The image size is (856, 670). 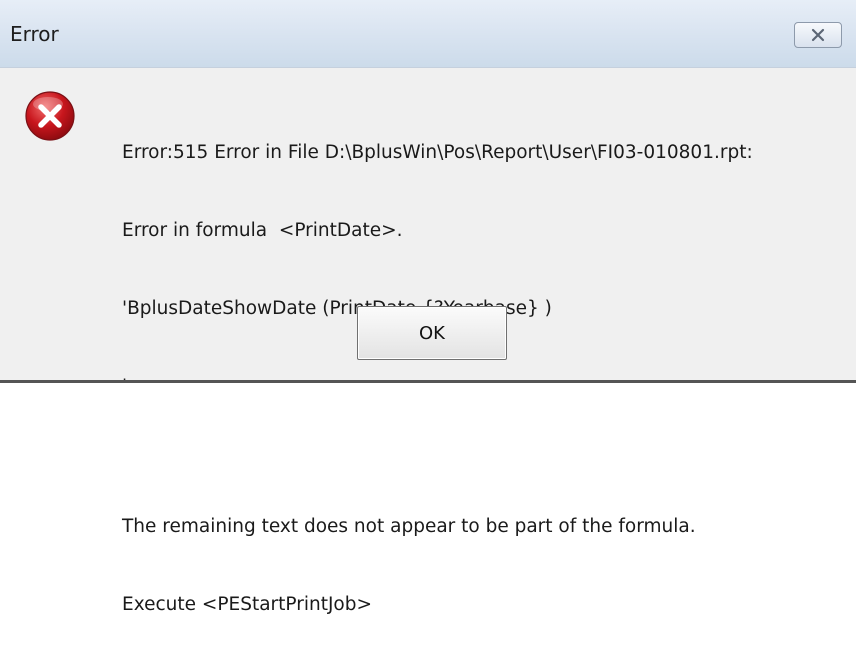 What do you see at coordinates (482, 457) in the screenshot?
I see `message-gap` at bounding box center [482, 457].